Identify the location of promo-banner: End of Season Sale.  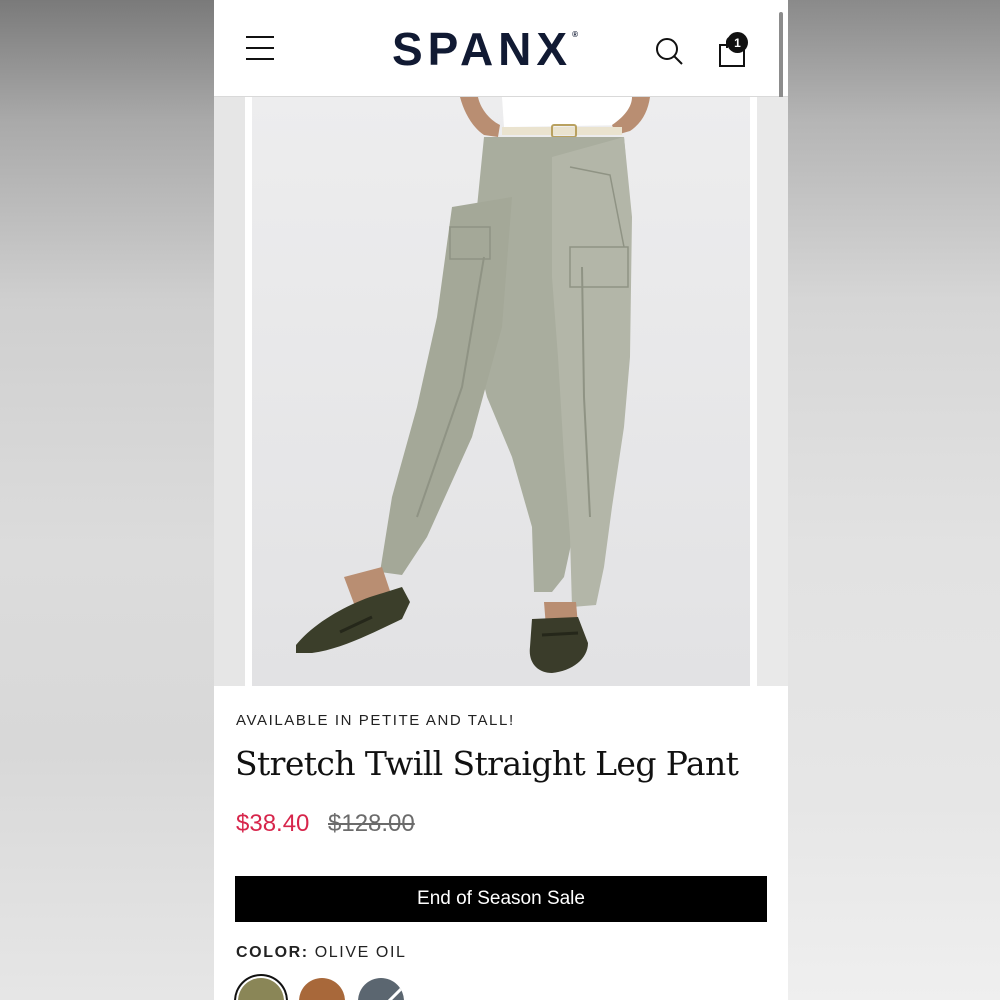
(501, 899).